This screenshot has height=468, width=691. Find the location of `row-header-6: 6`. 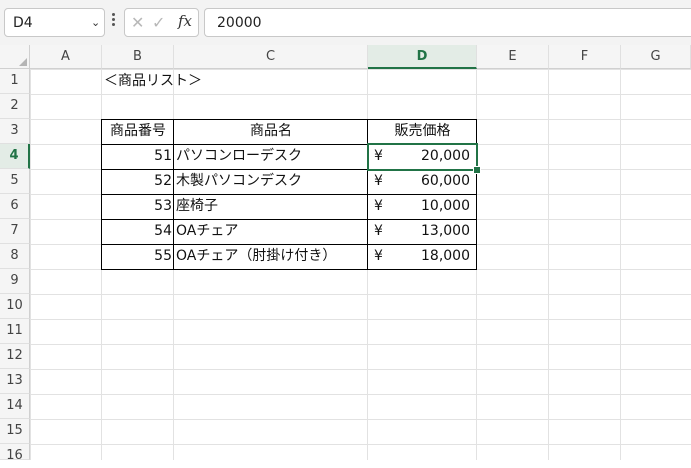

row-header-6: 6 is located at coordinates (15, 206).